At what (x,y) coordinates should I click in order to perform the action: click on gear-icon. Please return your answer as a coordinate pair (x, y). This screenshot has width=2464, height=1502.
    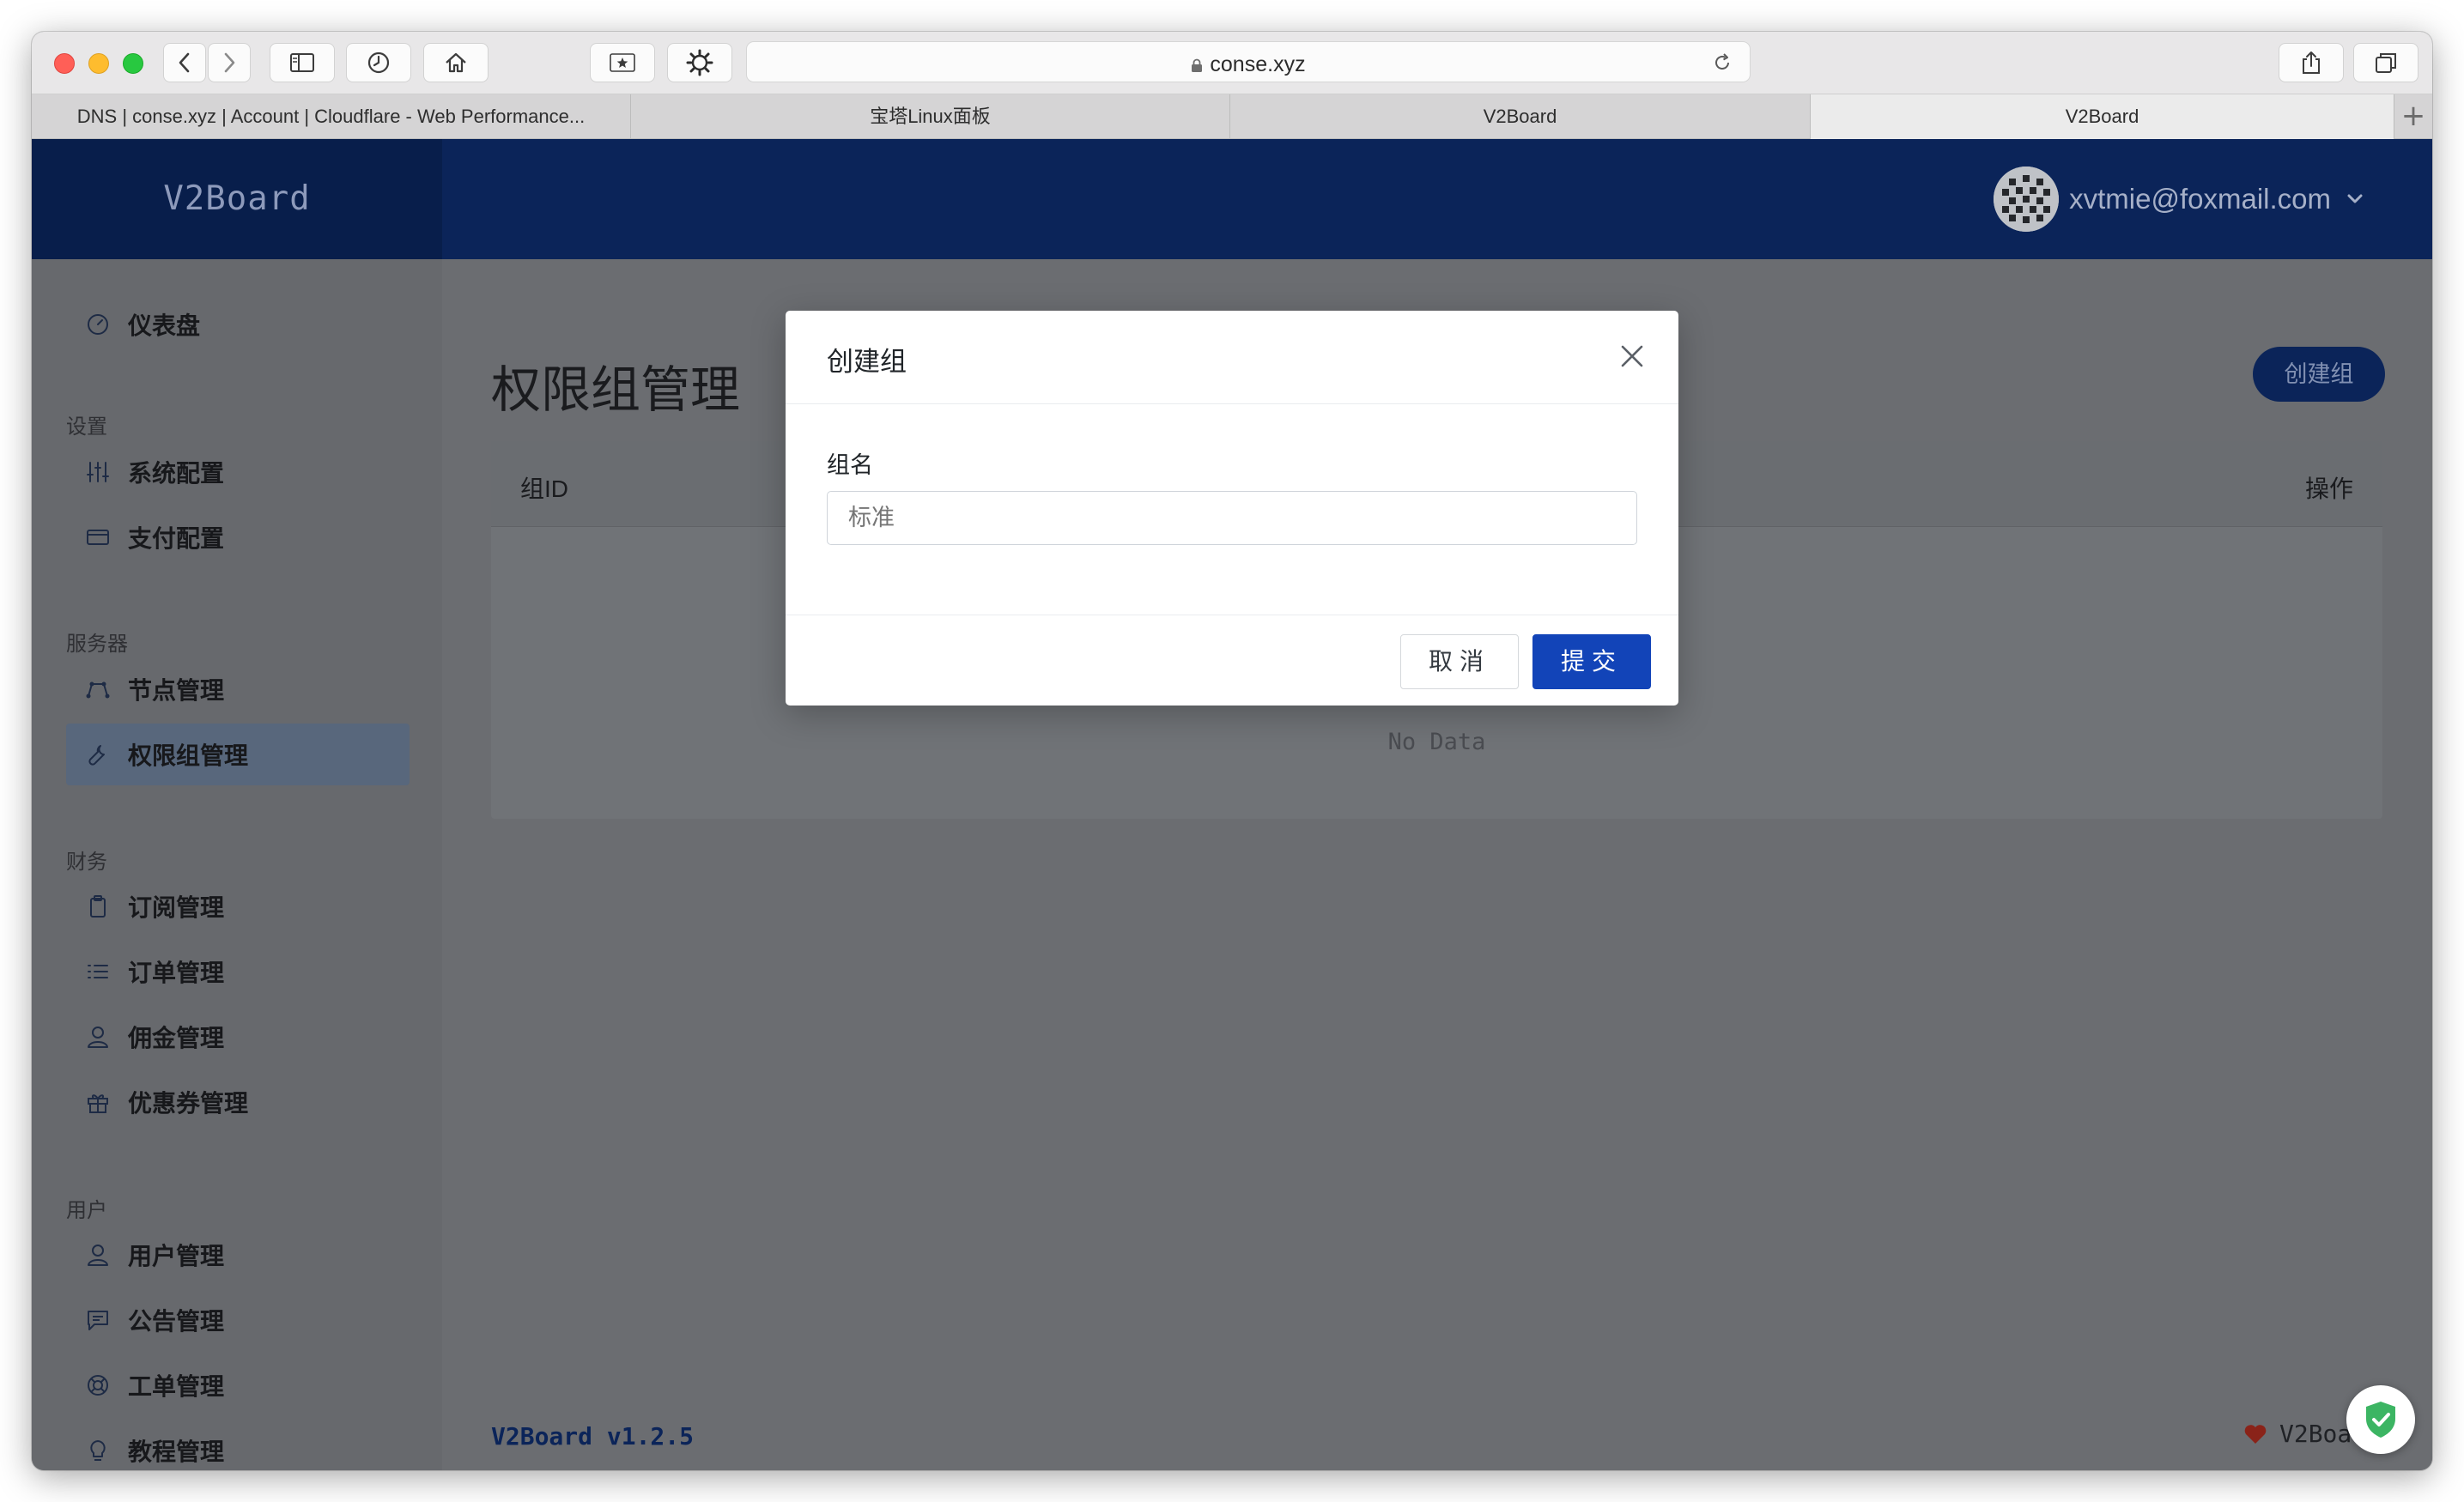
    Looking at the image, I should click on (699, 62).